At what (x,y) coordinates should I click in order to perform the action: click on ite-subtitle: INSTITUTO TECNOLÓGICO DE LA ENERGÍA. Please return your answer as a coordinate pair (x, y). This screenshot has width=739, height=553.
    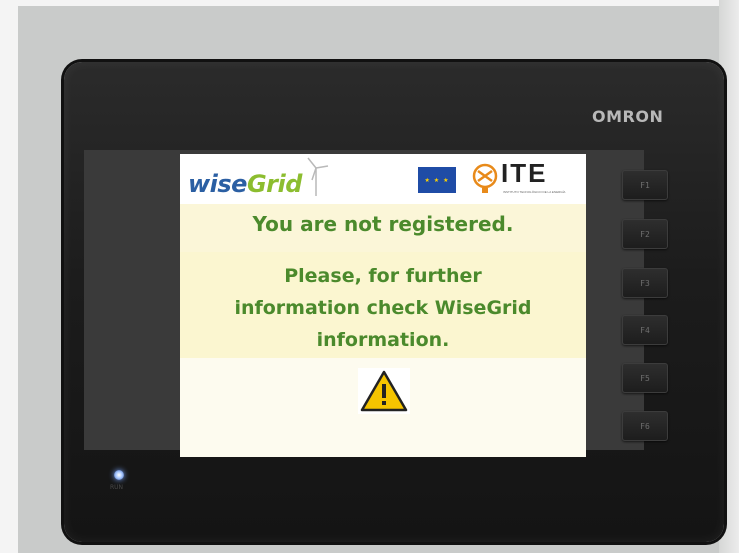
    Looking at the image, I should click on (534, 192).